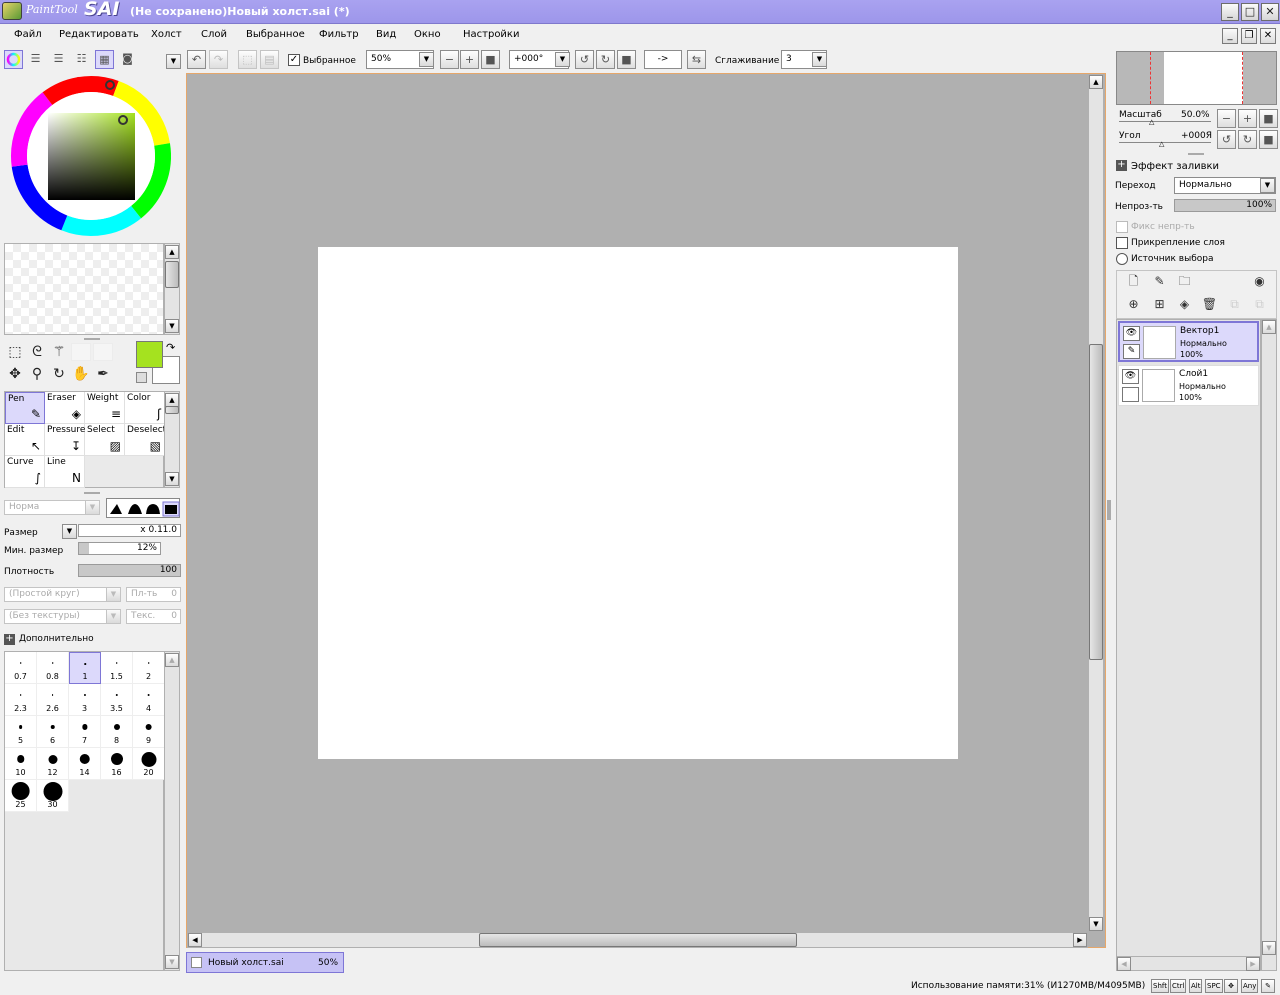 The width and height of the screenshot is (1280, 995). I want to click on brush-size-preset: 0.8, so click(53, 668).